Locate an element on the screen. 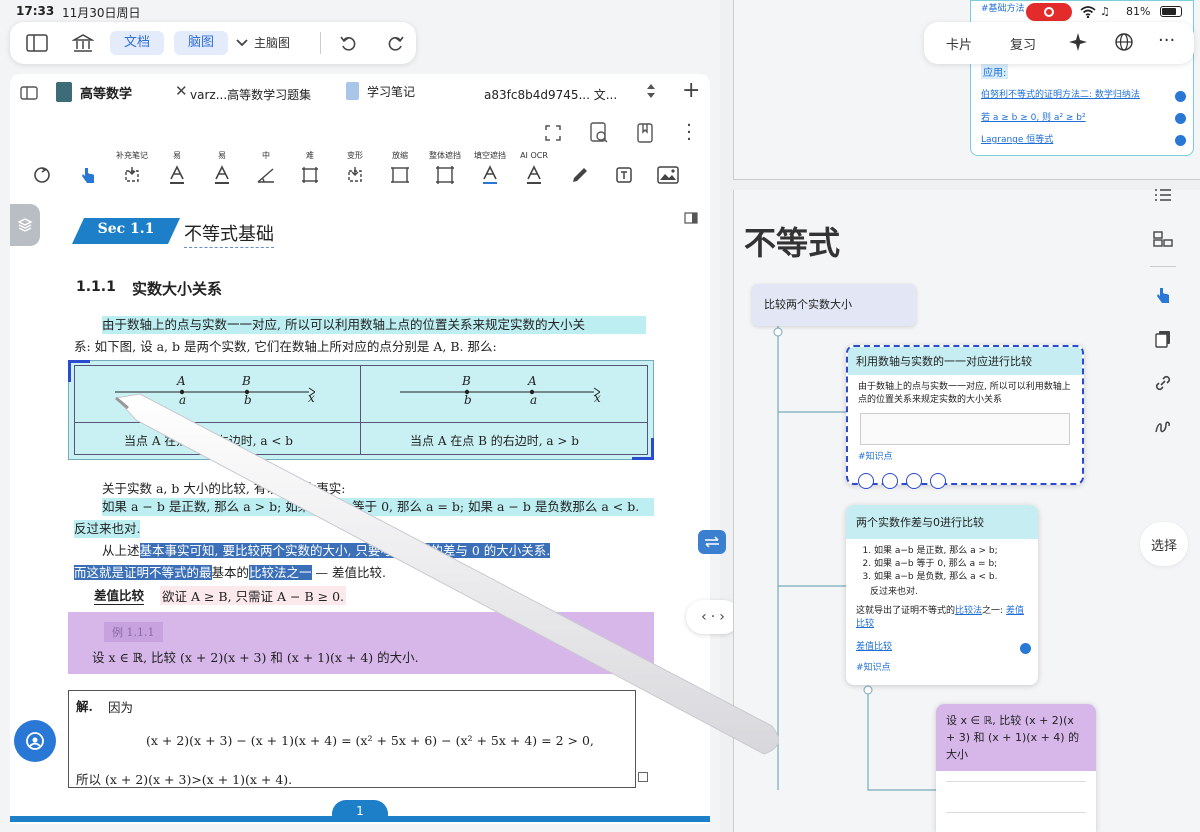  tool-label: 难 is located at coordinates (310, 155).